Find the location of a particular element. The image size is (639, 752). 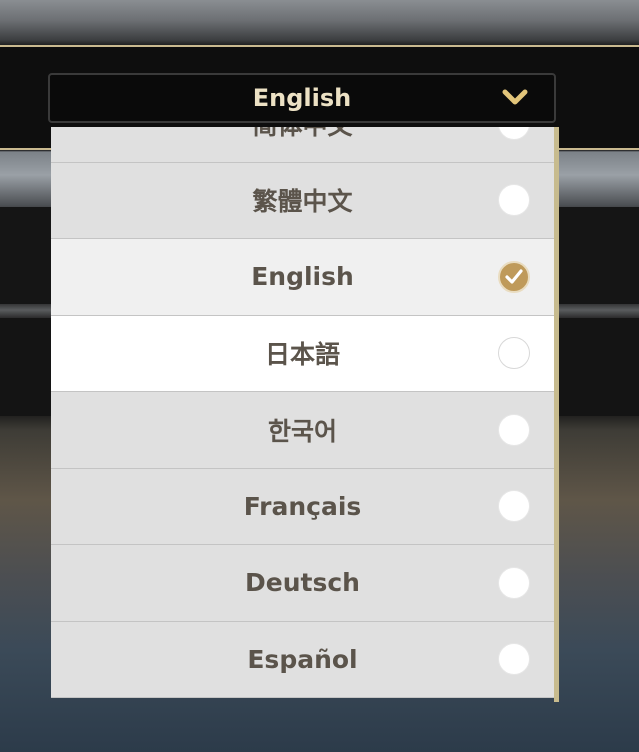

language-option-traditional-chinese: 繁體中文 is located at coordinates (302, 200).